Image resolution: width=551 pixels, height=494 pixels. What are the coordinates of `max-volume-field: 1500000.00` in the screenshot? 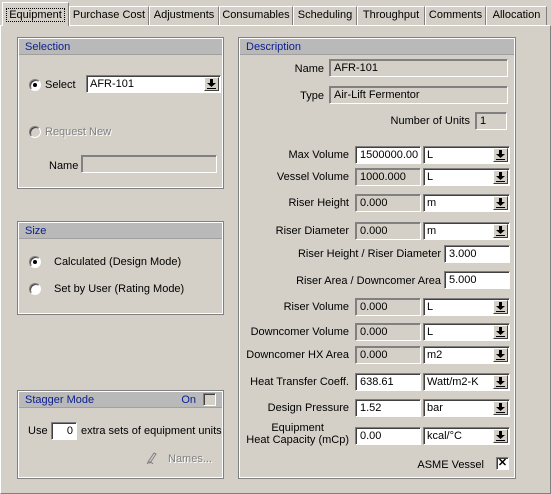 It's located at (388, 155).